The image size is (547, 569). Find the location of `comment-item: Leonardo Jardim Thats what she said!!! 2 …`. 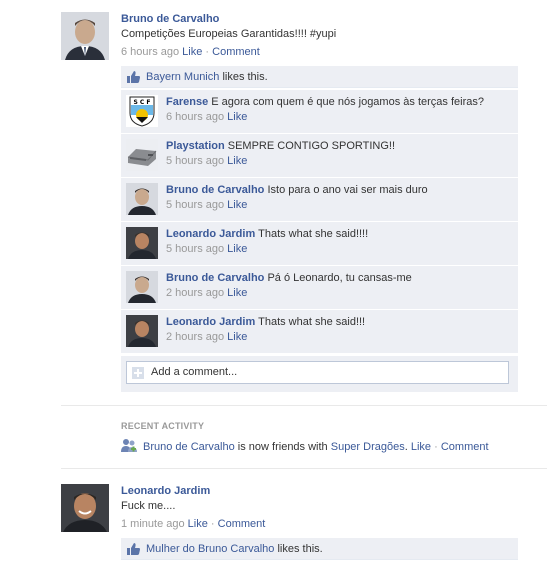

comment-item: Leonardo Jardim Thats what she said!!! 2 … is located at coordinates (319, 332).